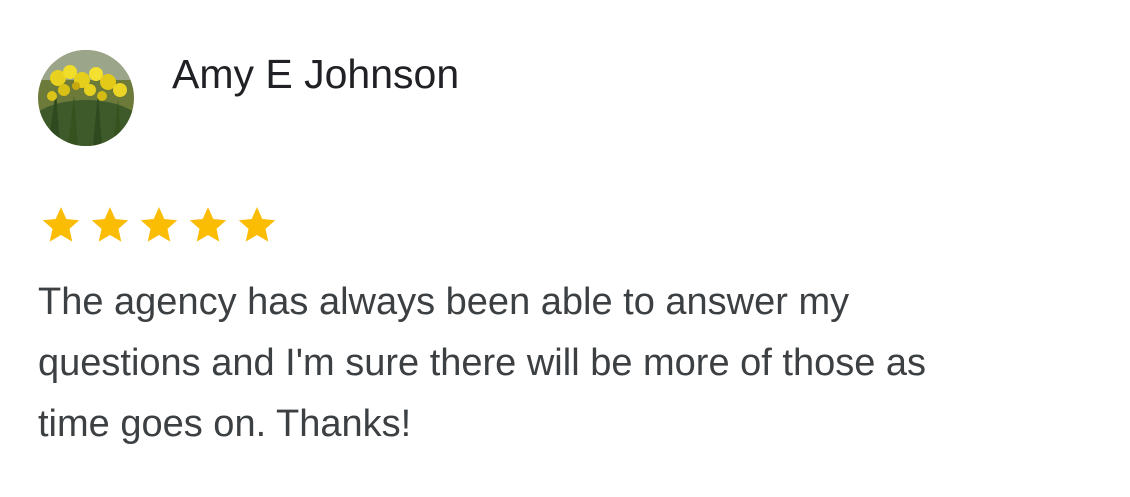 The width and height of the screenshot is (1130, 497). I want to click on star-rating, so click(159, 225).